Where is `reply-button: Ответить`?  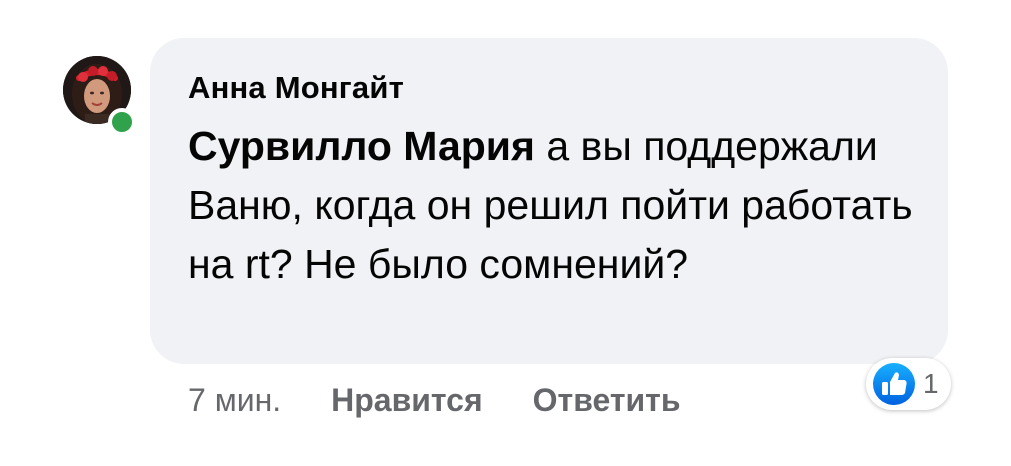
reply-button: Ответить is located at coordinates (607, 400).